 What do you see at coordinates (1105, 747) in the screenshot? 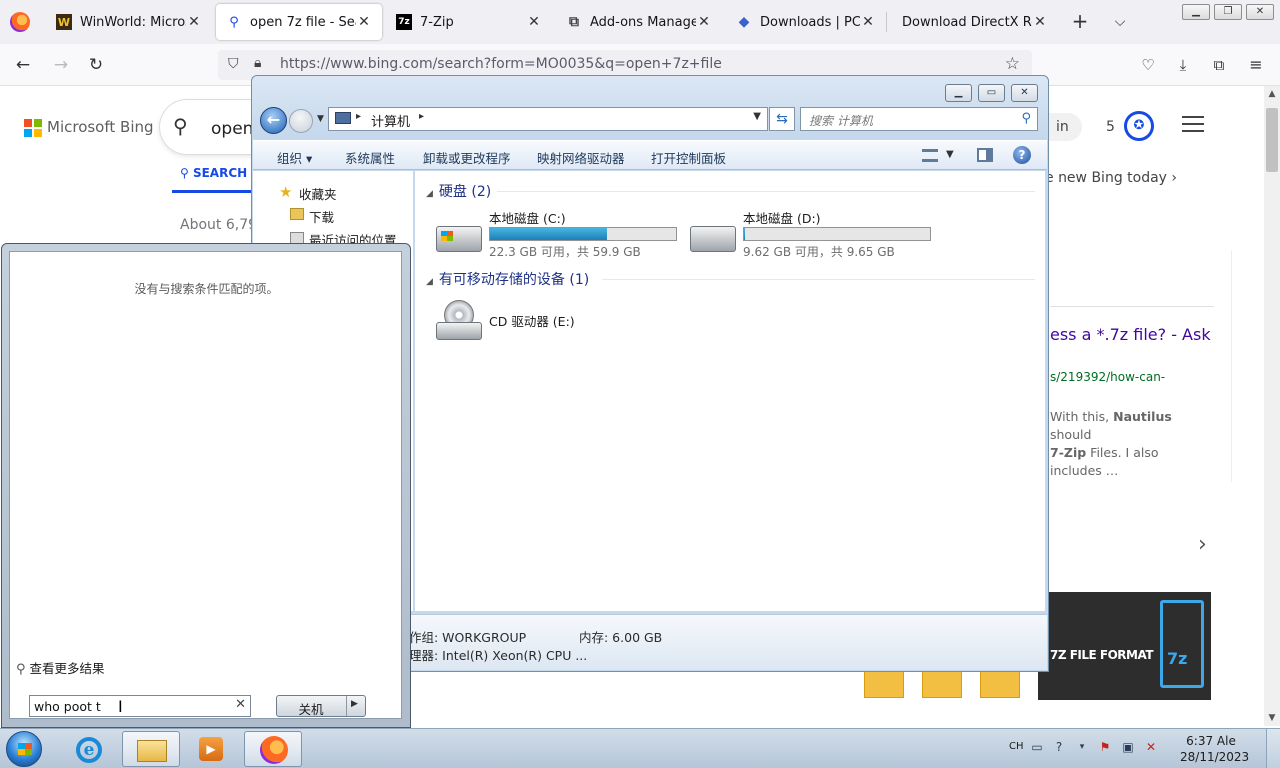
I see `action-center-flag-icon: ⚑` at bounding box center [1105, 747].